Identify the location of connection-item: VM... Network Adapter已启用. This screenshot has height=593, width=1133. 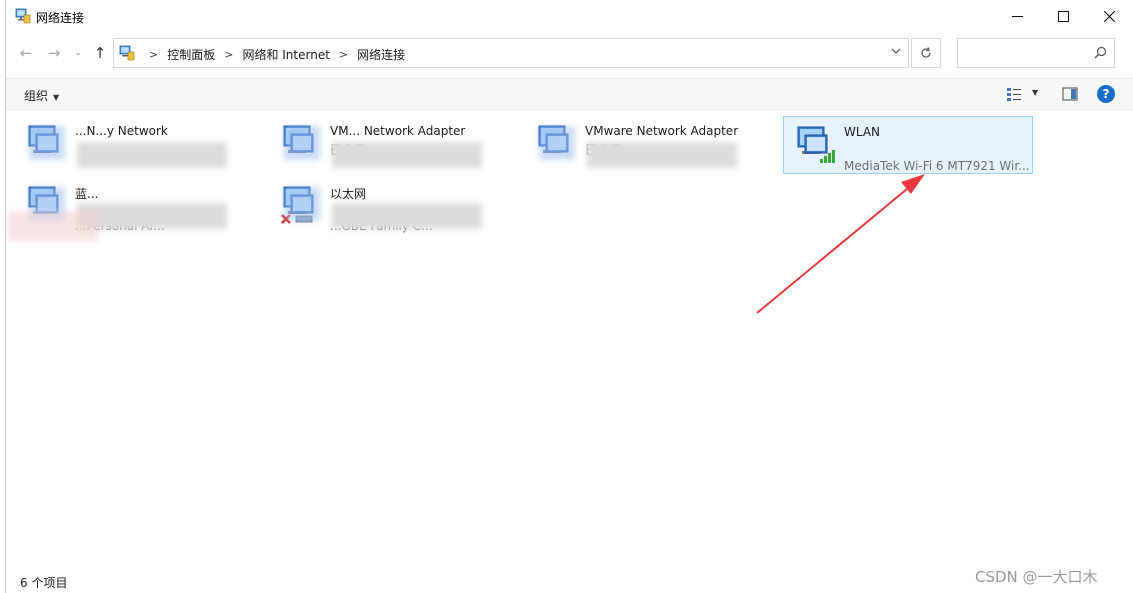
(395, 145).